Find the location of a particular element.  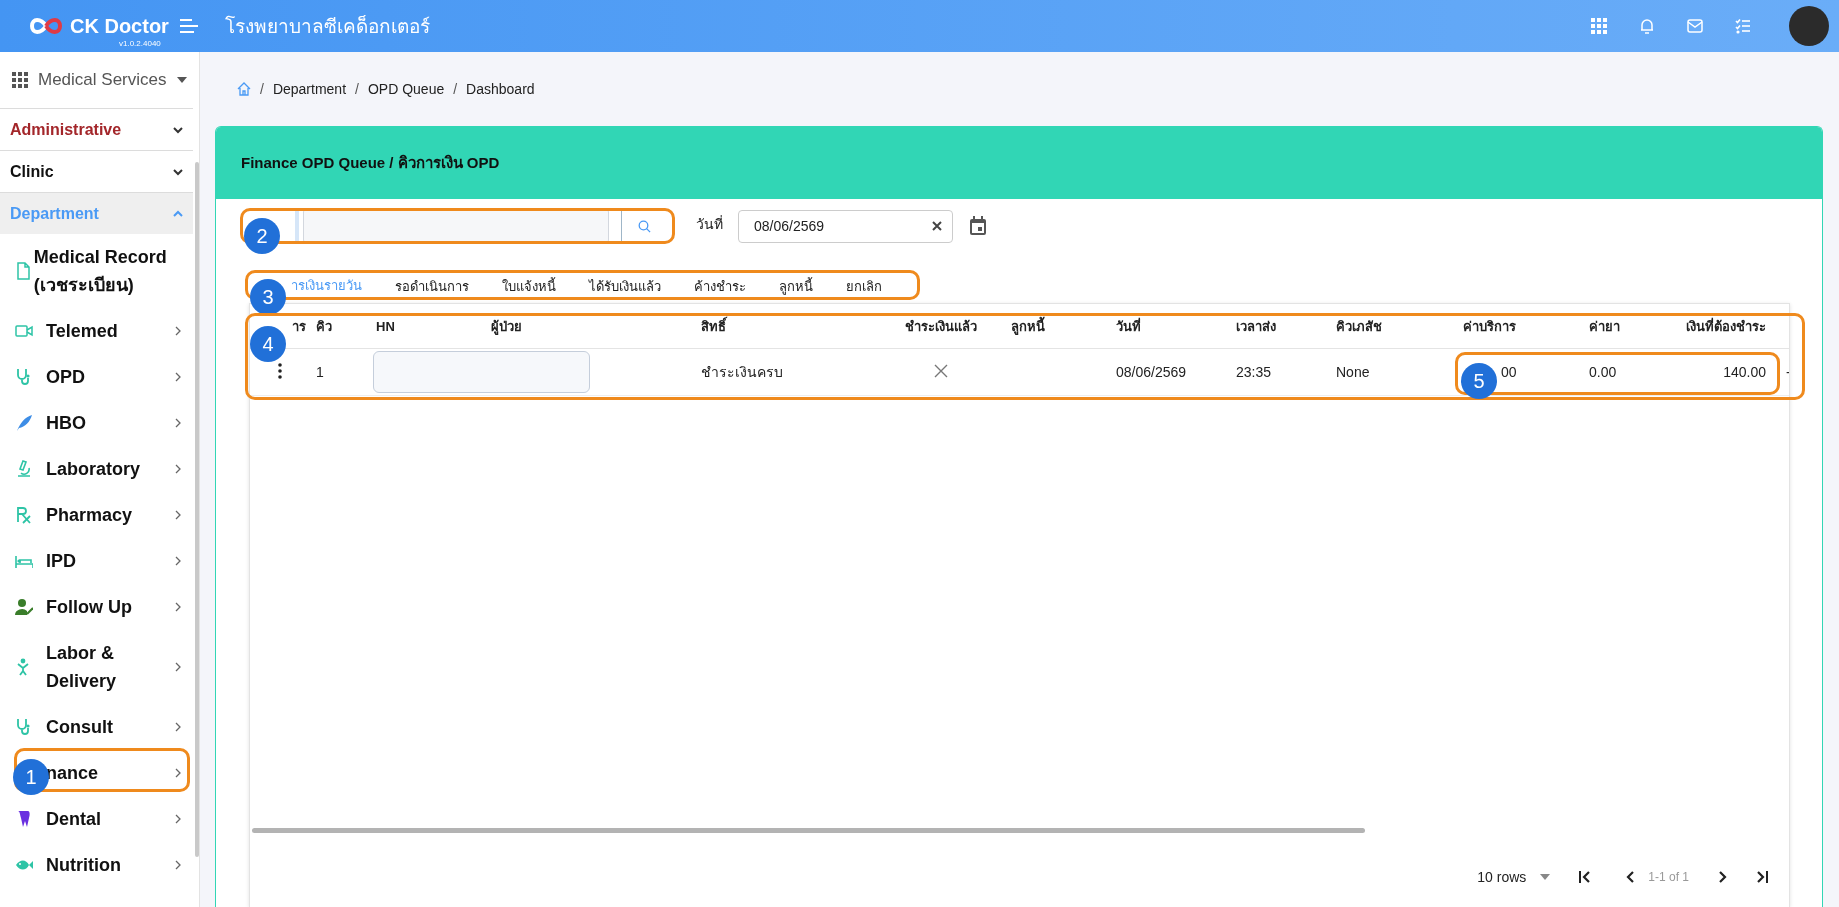

sidebar-item: Labor & Delivery is located at coordinates (108, 667).